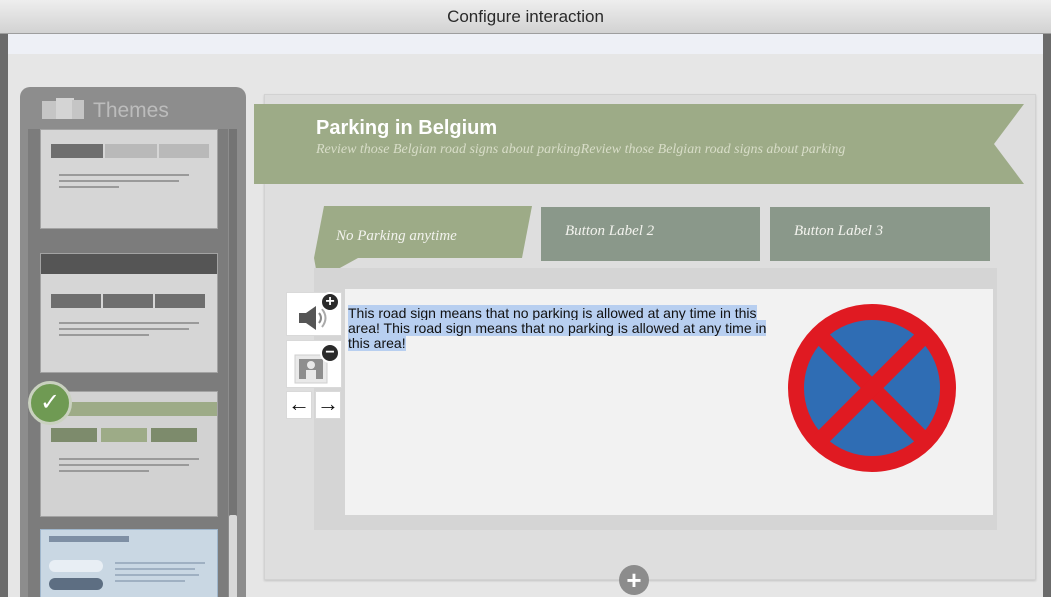 This screenshot has height=597, width=1051. I want to click on window-left-edge, so click(4, 315).